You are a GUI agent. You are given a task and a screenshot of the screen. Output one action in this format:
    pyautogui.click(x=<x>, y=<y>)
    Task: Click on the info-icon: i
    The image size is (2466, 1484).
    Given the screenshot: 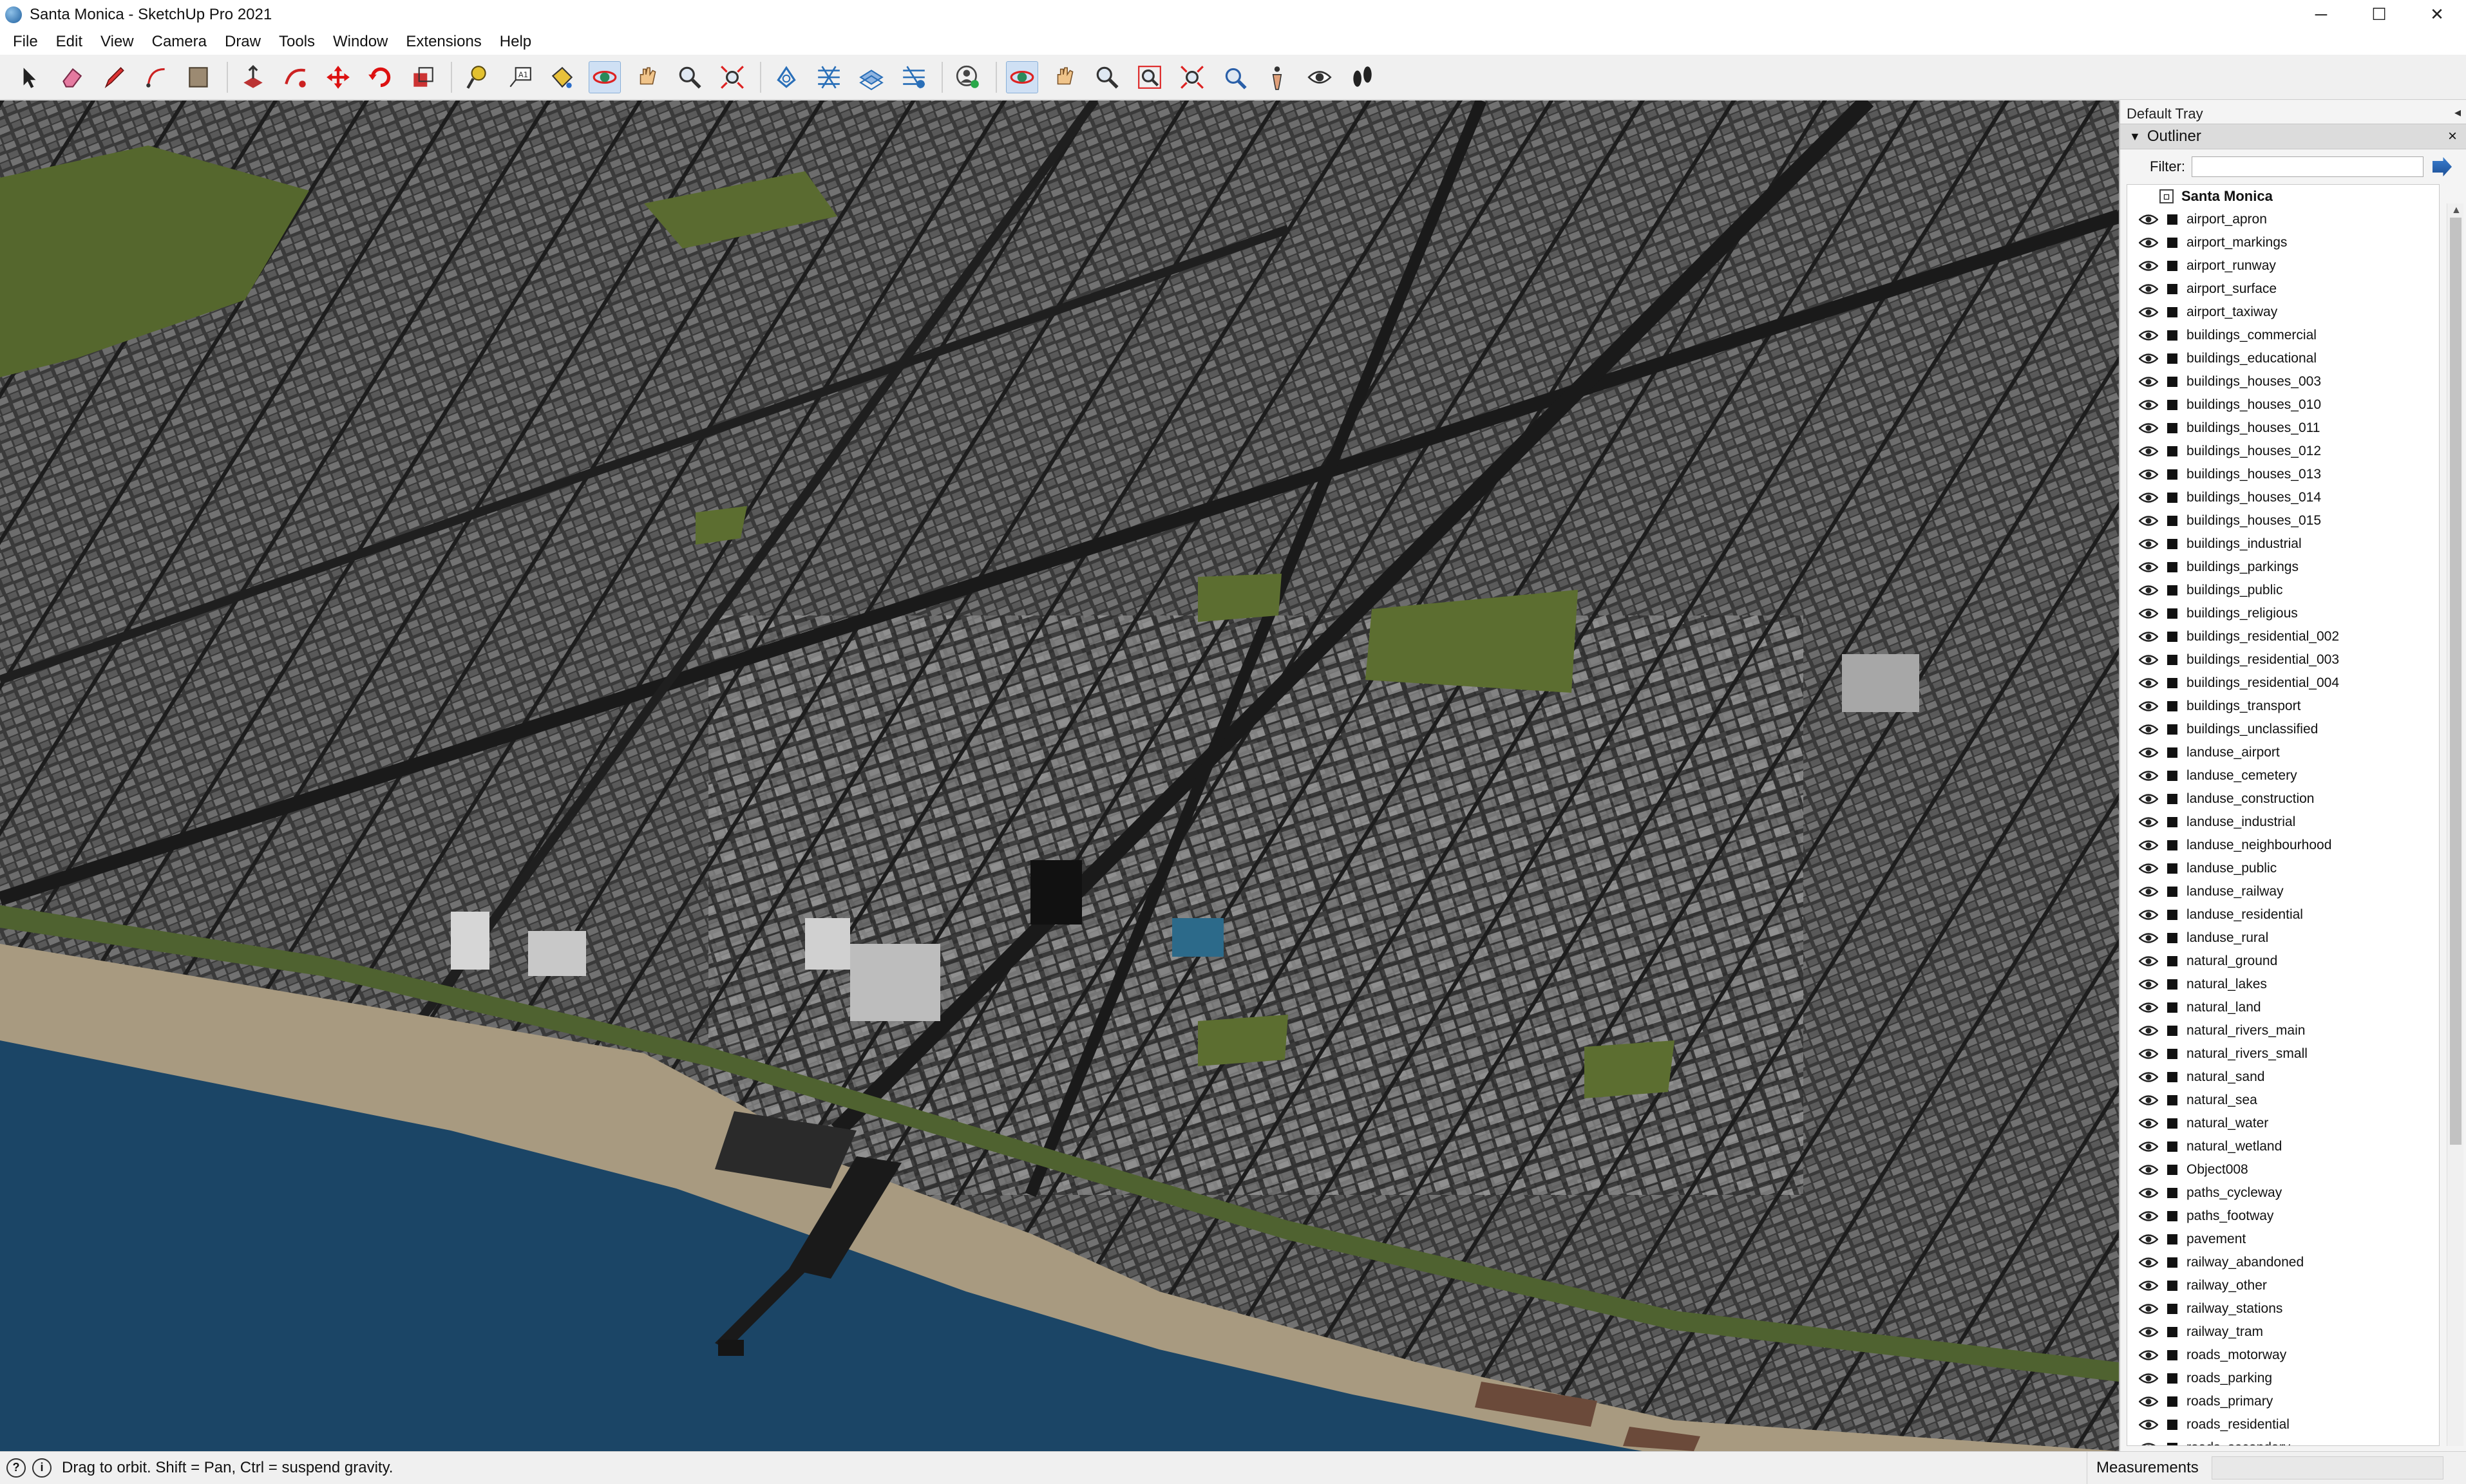 What is the action you would take?
    pyautogui.click(x=42, y=1468)
    